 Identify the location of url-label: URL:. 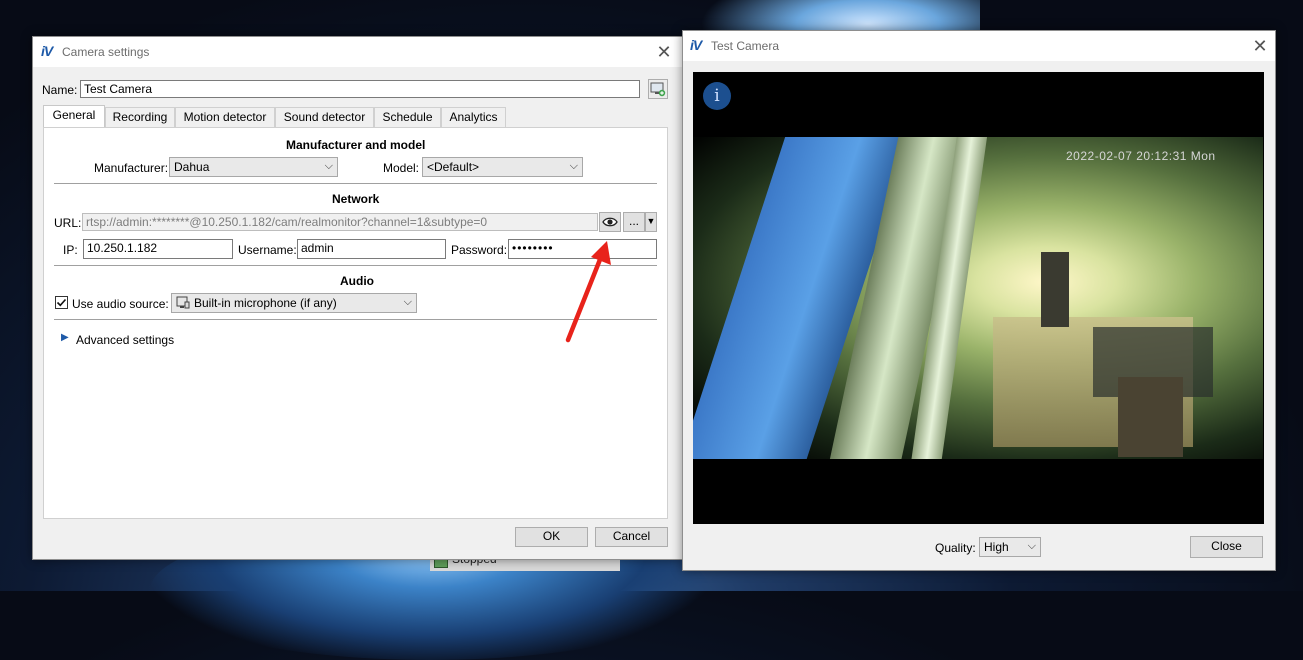
(68, 223).